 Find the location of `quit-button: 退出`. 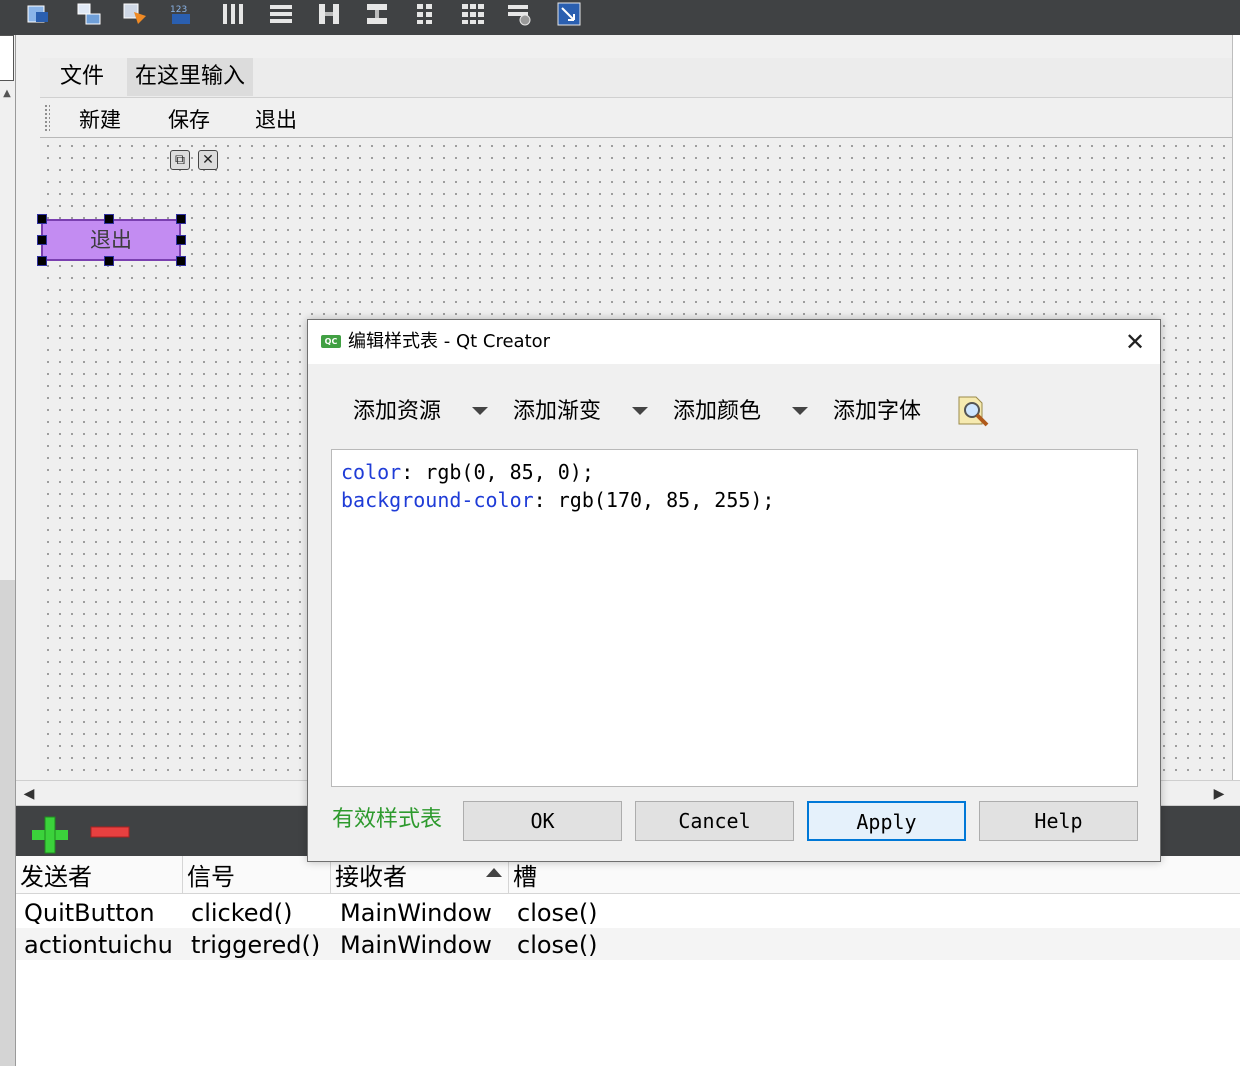

quit-button: 退出 is located at coordinates (111, 240).